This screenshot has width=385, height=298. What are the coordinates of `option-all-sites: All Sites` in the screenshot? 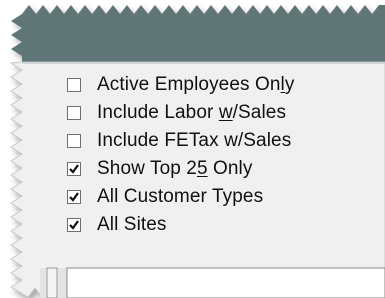 It's located at (217, 225).